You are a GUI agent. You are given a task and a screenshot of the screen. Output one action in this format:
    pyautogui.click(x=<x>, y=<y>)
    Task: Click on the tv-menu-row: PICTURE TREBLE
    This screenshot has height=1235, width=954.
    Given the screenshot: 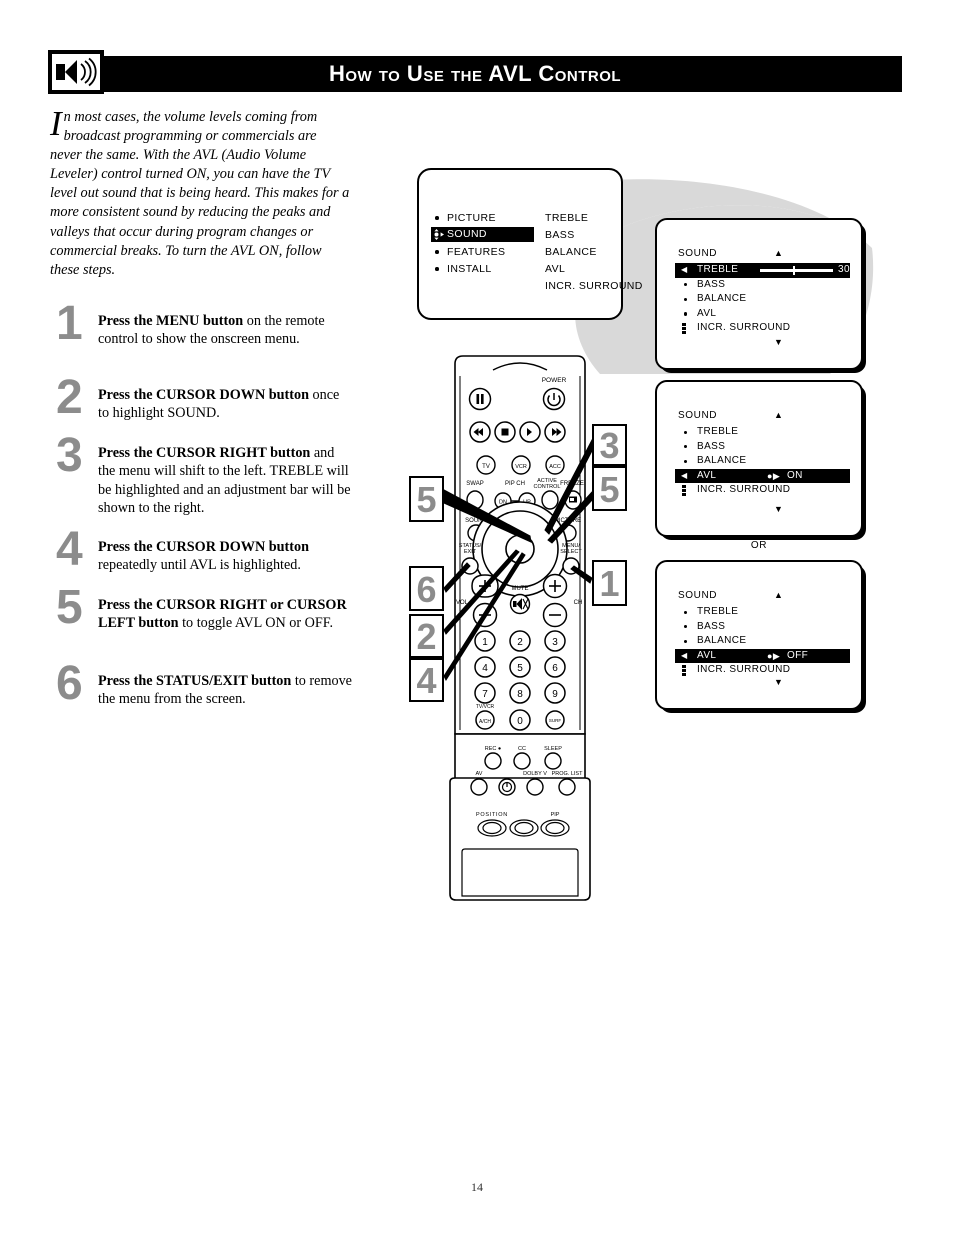 What is the action you would take?
    pyautogui.click(x=527, y=218)
    